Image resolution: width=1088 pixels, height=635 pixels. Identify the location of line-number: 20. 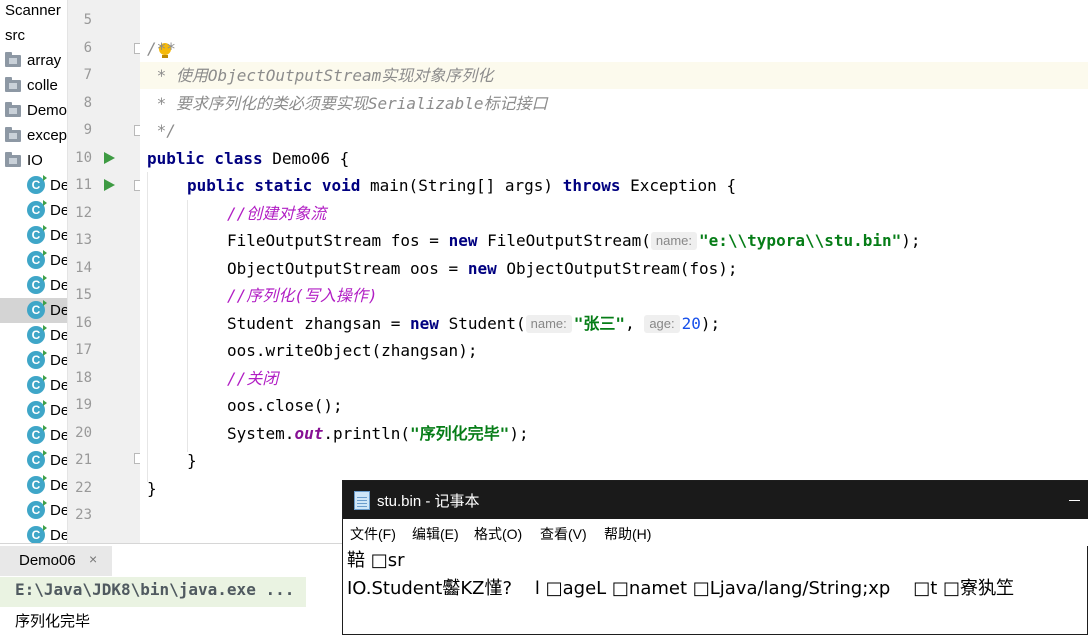
(83, 433).